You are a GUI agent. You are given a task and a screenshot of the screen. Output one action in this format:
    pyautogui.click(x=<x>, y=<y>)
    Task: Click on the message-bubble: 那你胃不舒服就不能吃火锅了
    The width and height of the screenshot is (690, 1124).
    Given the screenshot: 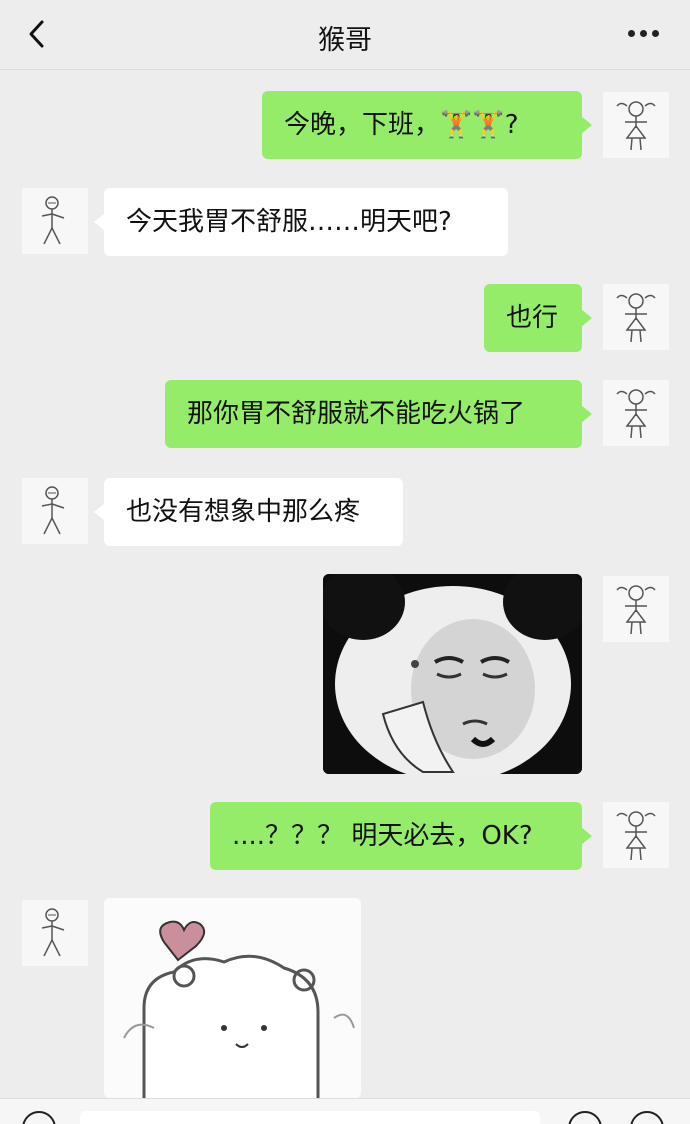 What is the action you would take?
    pyautogui.click(x=378, y=414)
    